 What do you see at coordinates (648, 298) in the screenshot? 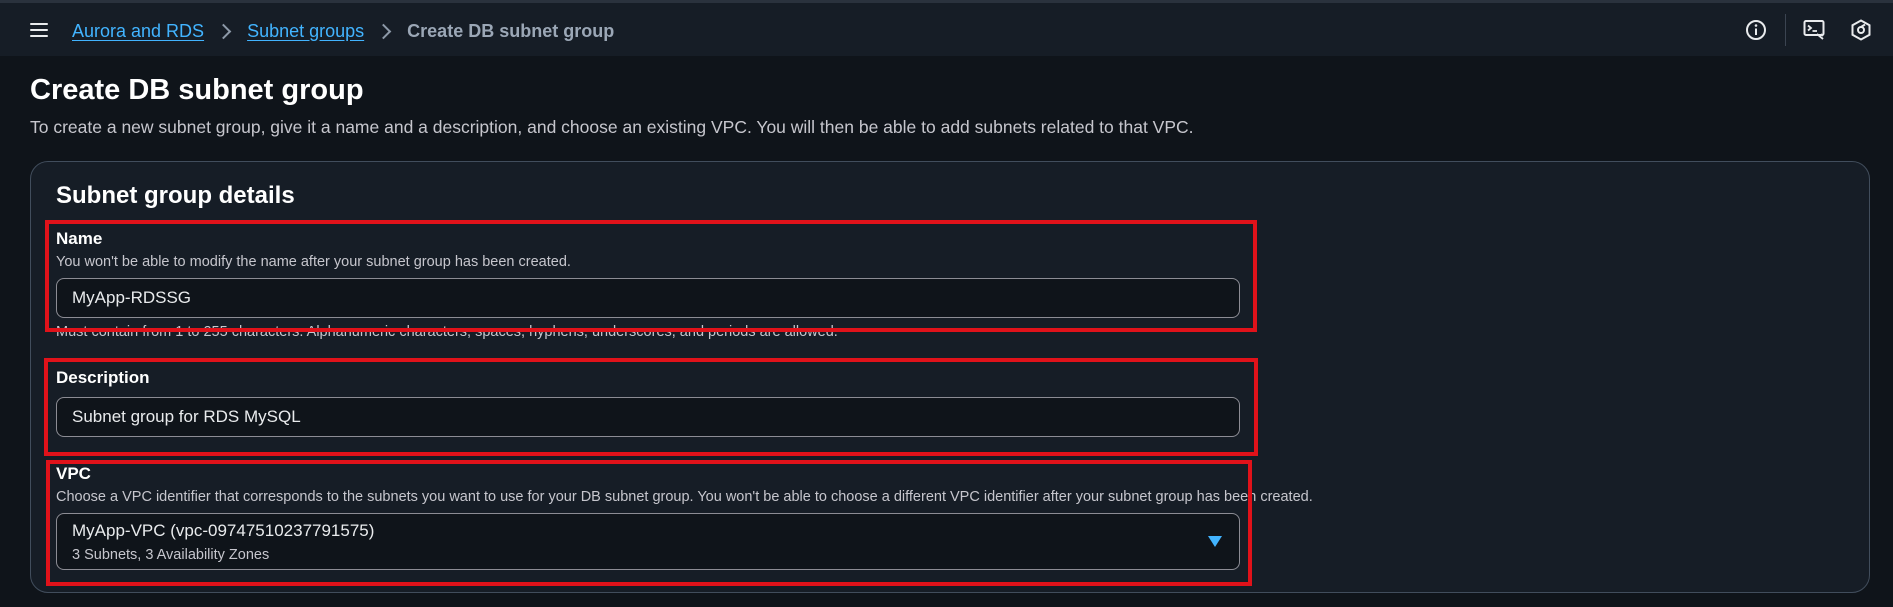
I see `name-input` at bounding box center [648, 298].